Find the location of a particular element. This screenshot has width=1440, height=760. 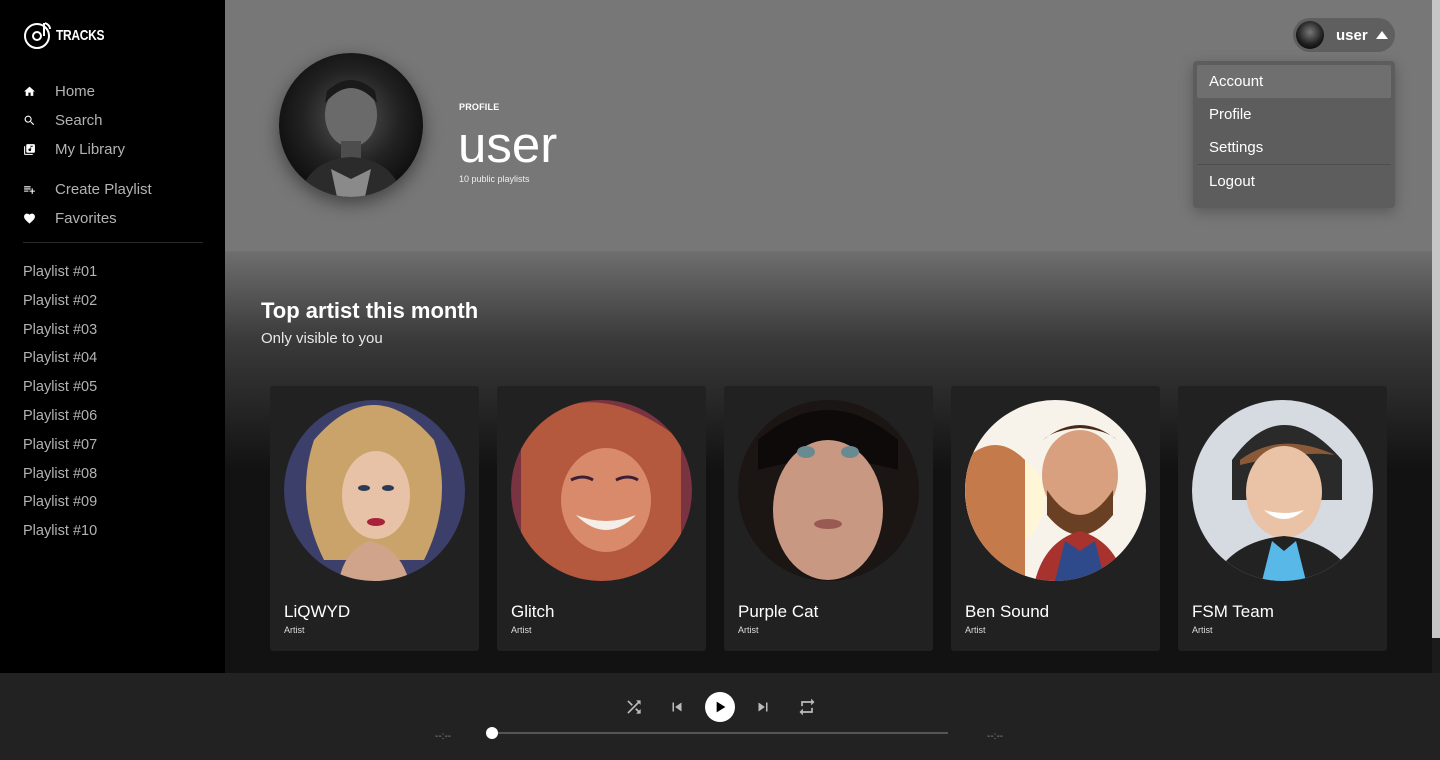

artist-name: Purple Cat is located at coordinates (778, 611).